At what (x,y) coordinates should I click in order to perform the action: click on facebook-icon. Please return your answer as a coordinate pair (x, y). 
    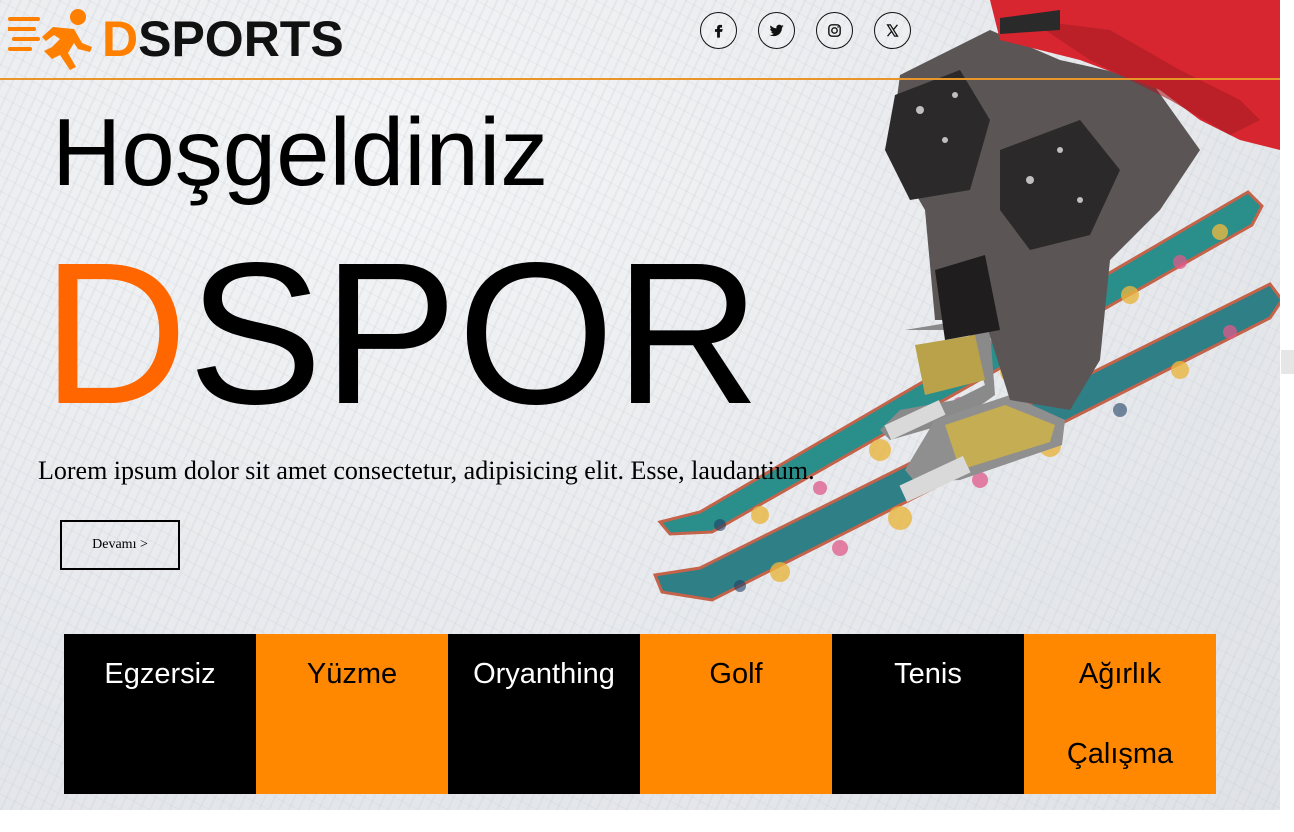
    Looking at the image, I should click on (718, 31).